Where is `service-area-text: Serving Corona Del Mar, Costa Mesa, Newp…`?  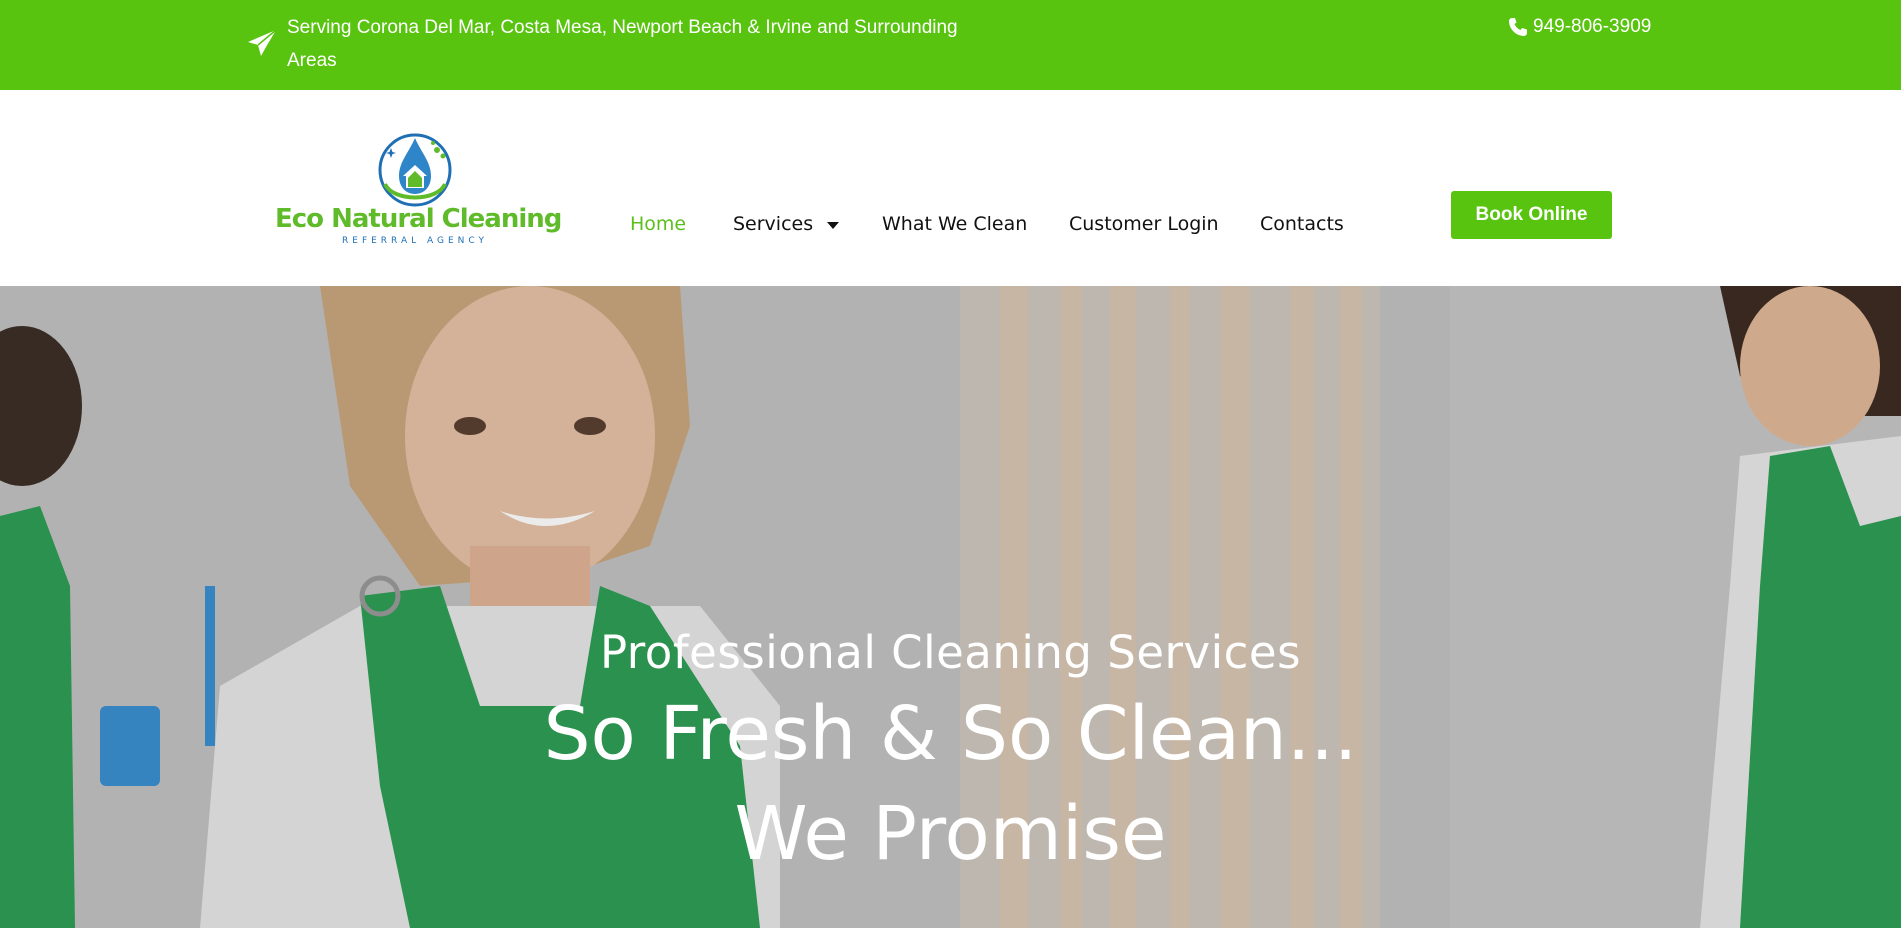
service-area-text: Serving Corona Del Mar, Costa Mesa, Newp… is located at coordinates (622, 44).